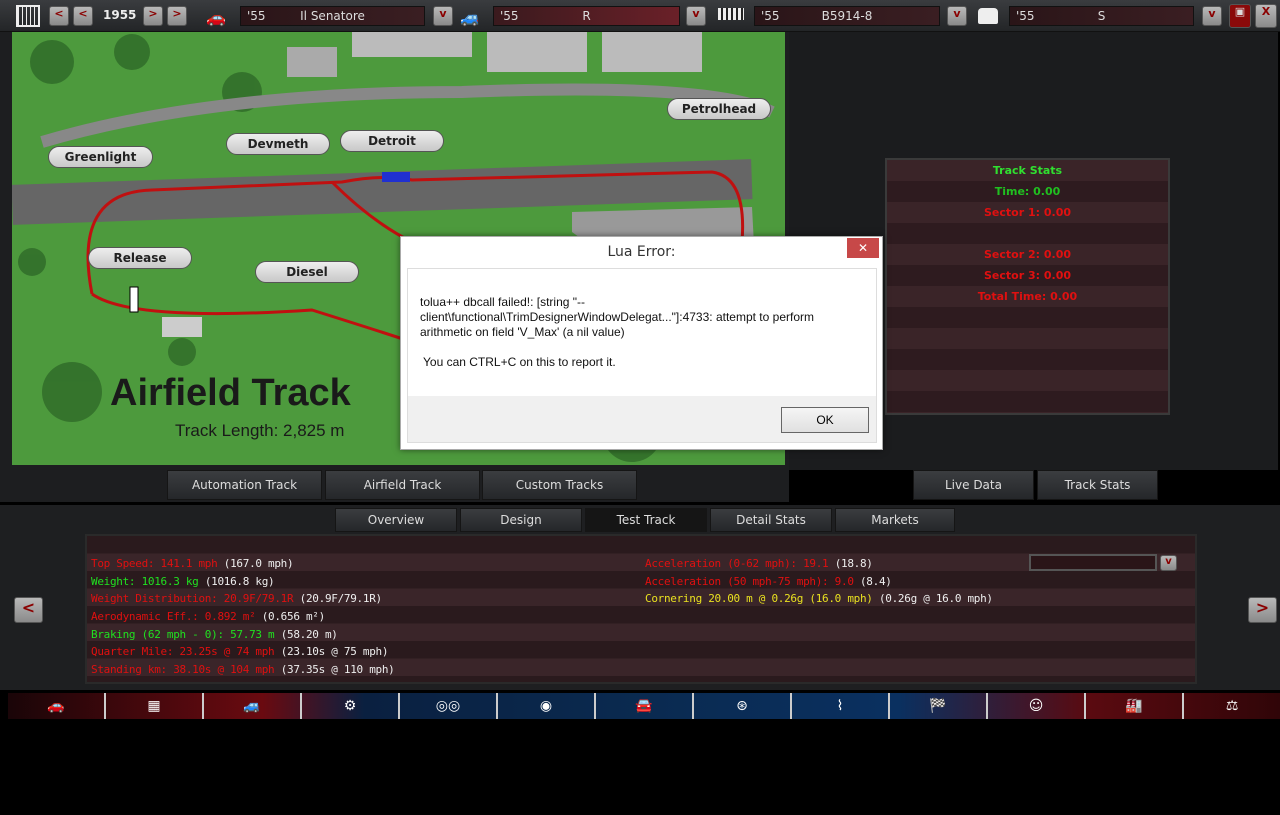 The image size is (1280, 815). What do you see at coordinates (1027, 191) in the screenshot?
I see `stat-time: Time: 0.00` at bounding box center [1027, 191].